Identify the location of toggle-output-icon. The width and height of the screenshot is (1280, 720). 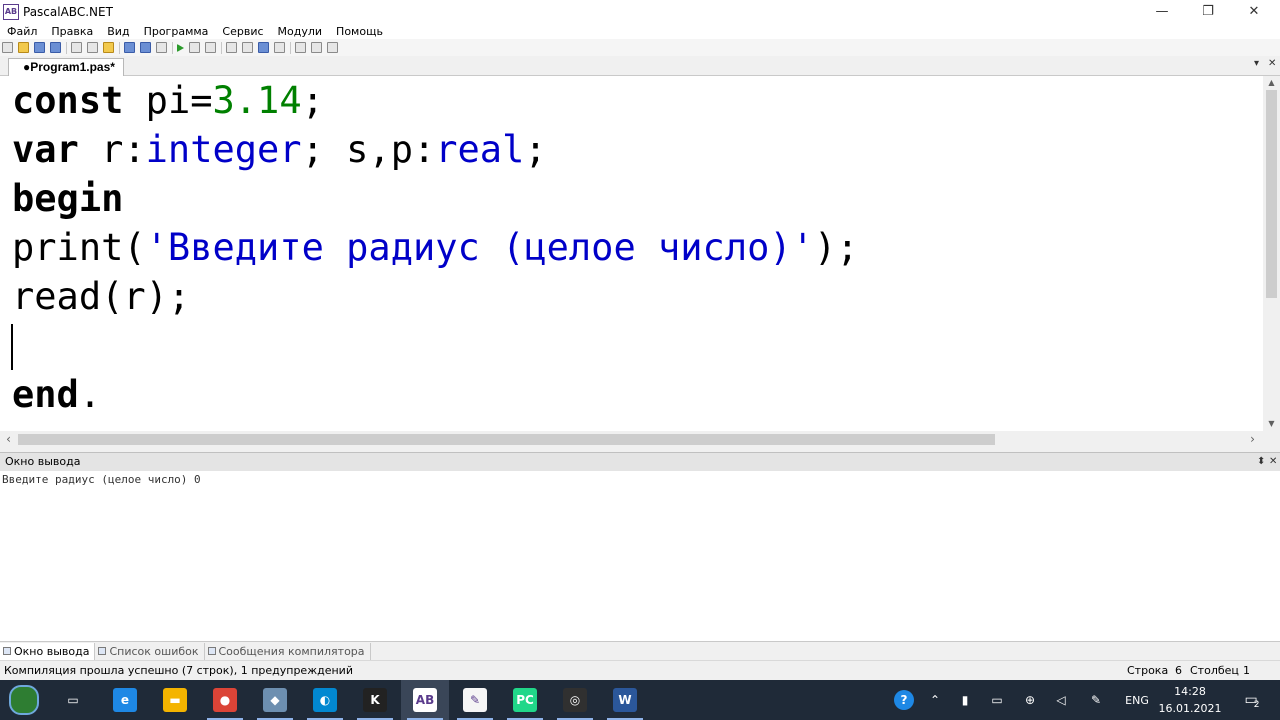
(279, 47).